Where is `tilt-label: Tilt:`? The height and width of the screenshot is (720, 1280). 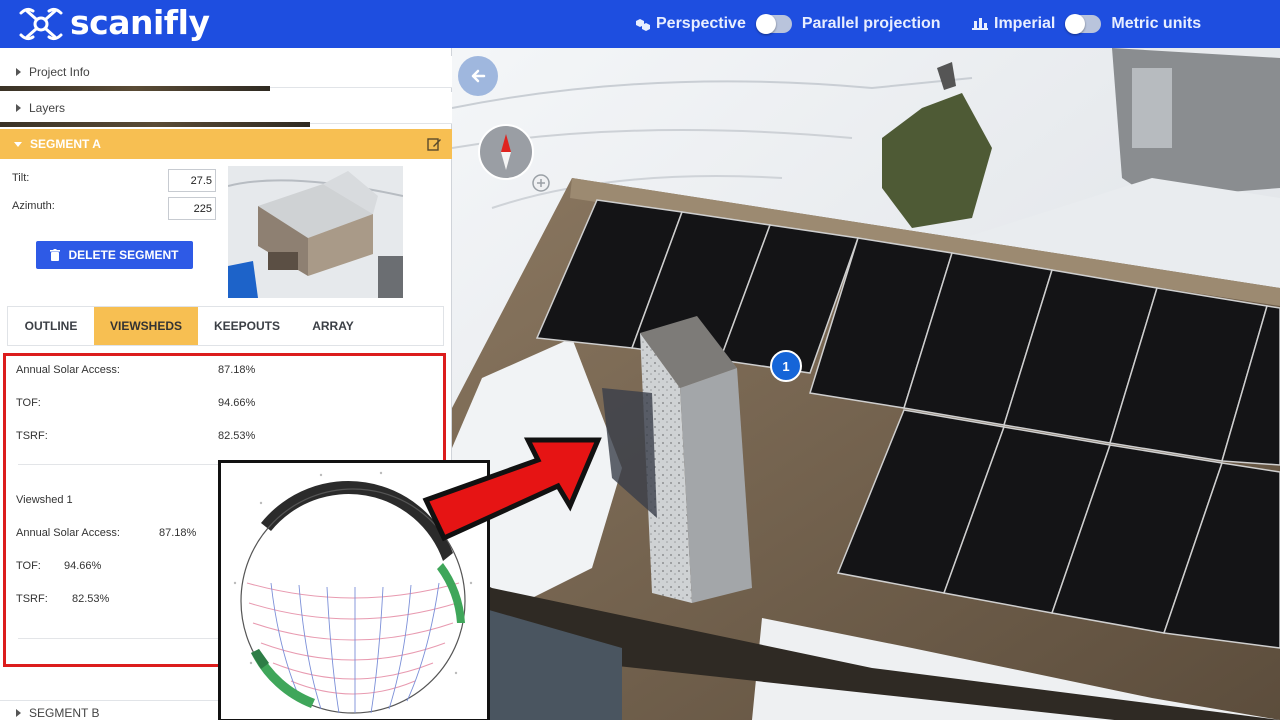
tilt-label: Tilt: is located at coordinates (21, 178).